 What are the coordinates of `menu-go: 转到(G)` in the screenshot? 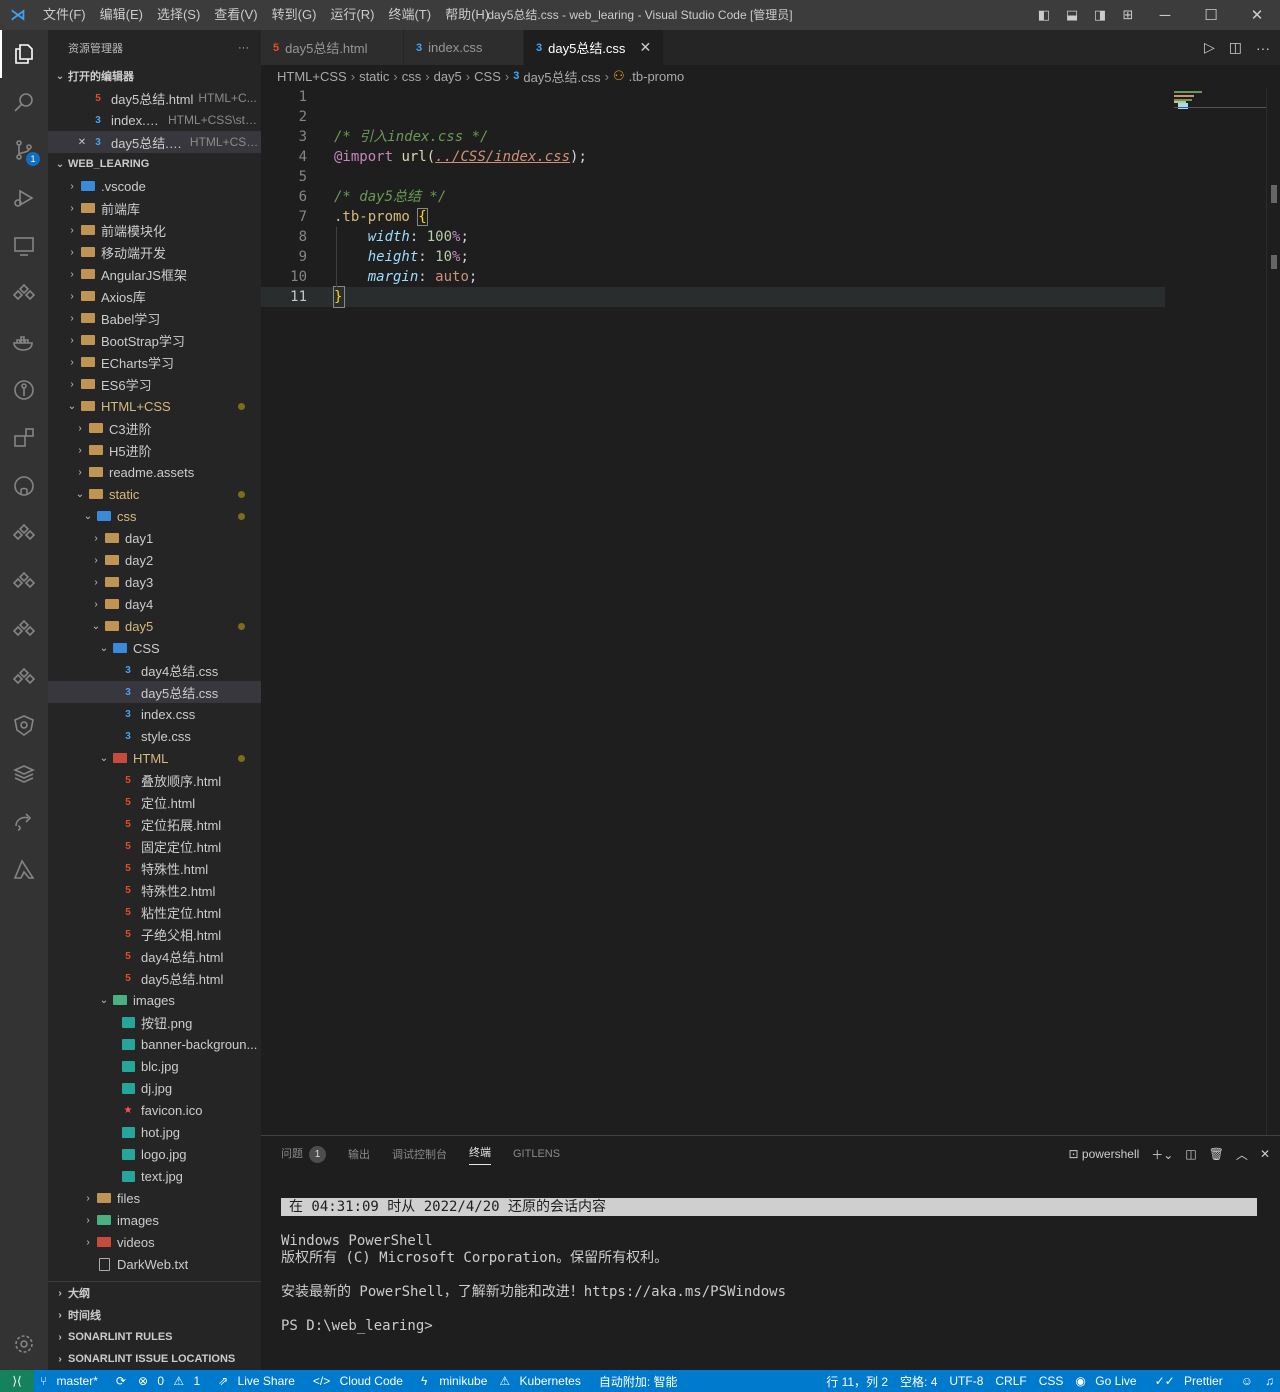 It's located at (294, 15).